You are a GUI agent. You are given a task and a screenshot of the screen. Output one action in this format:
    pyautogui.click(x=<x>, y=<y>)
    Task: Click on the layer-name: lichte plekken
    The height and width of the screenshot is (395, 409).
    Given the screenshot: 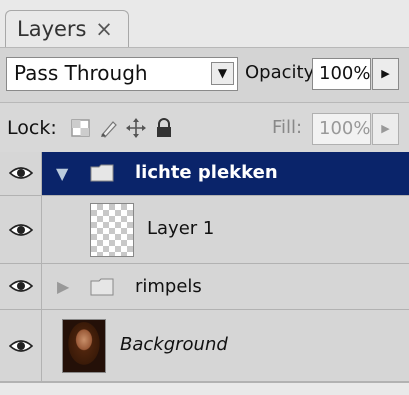 What is the action you would take?
    pyautogui.click(x=206, y=172)
    